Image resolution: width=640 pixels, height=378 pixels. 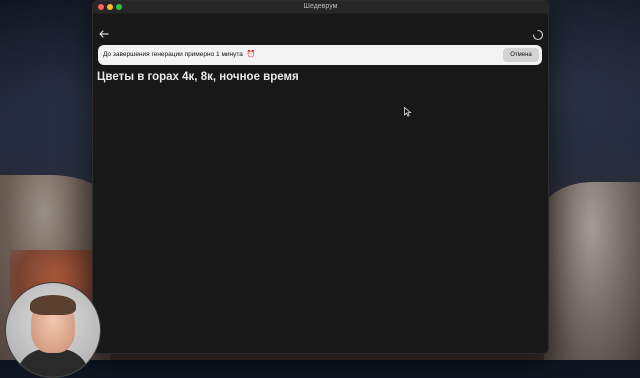 I want to click on cancel-button: Отмена, so click(x=521, y=55).